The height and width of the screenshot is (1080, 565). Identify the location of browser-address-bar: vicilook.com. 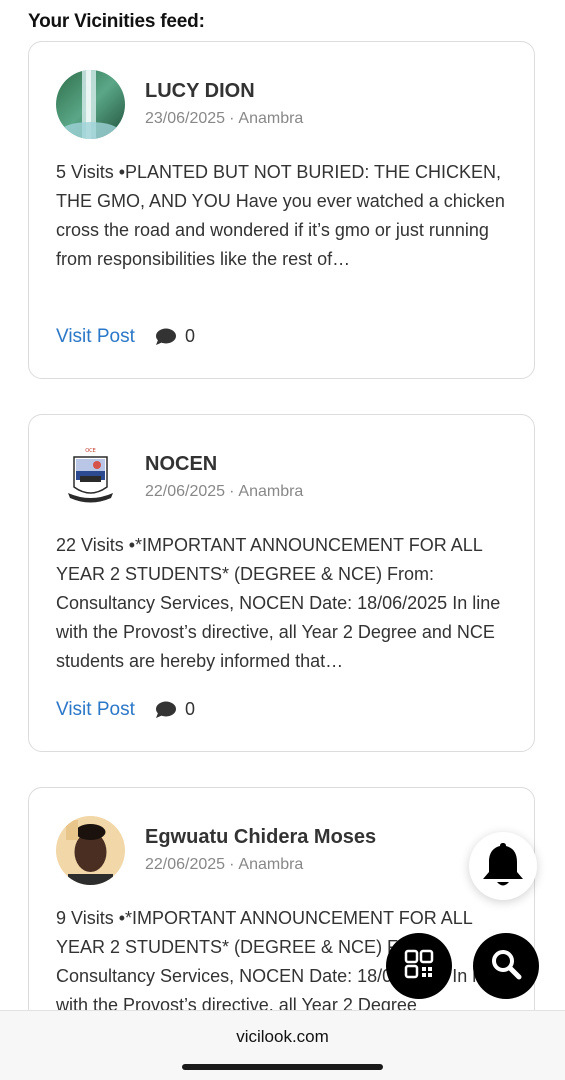
(282, 1045).